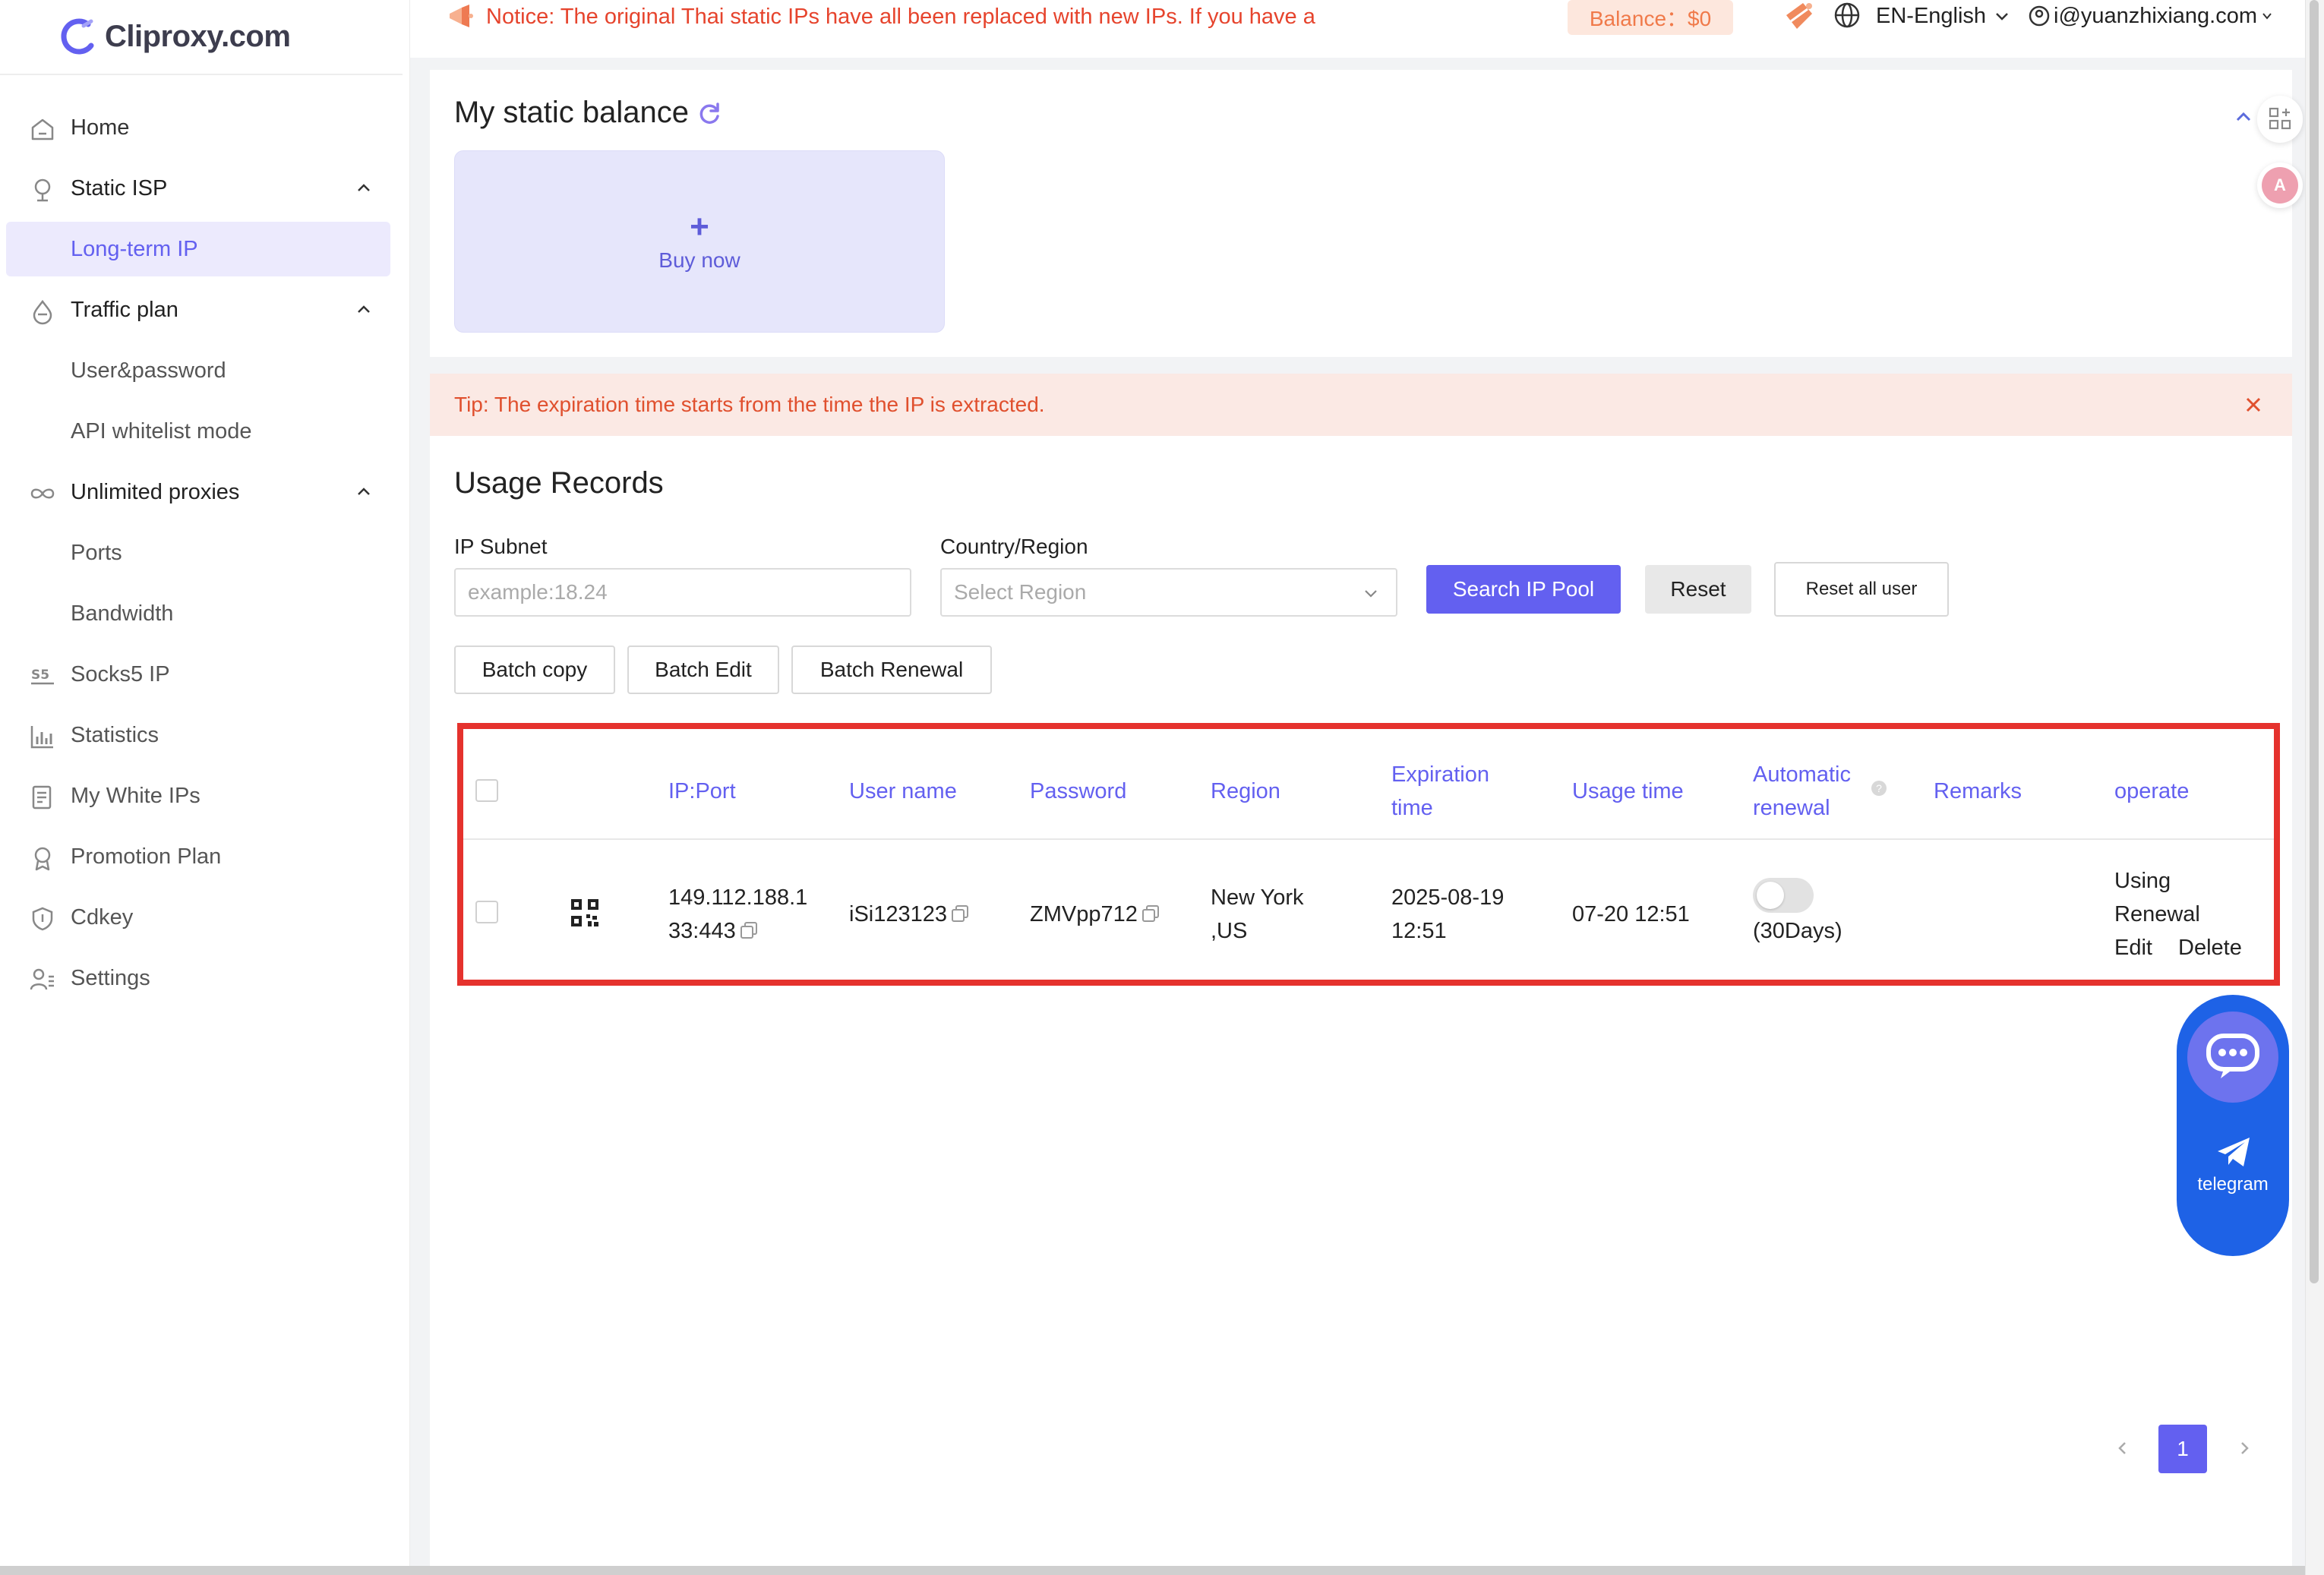 This screenshot has width=2324, height=1575. What do you see at coordinates (699, 260) in the screenshot?
I see `buy-now-label: Buy now` at bounding box center [699, 260].